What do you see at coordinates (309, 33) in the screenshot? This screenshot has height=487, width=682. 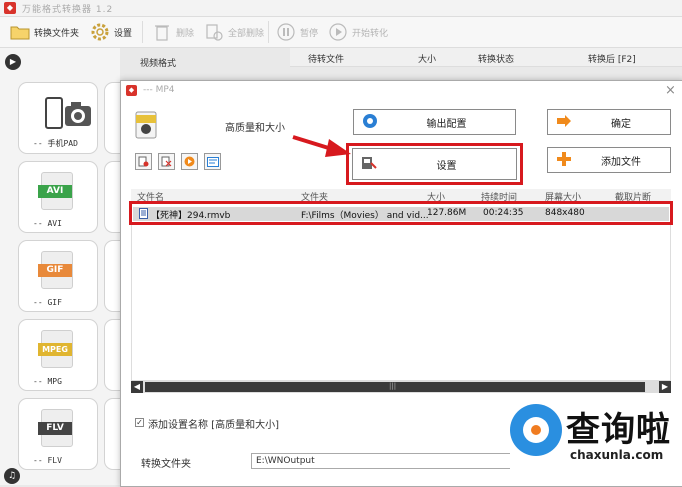 I see `pause-label: 暂停` at bounding box center [309, 33].